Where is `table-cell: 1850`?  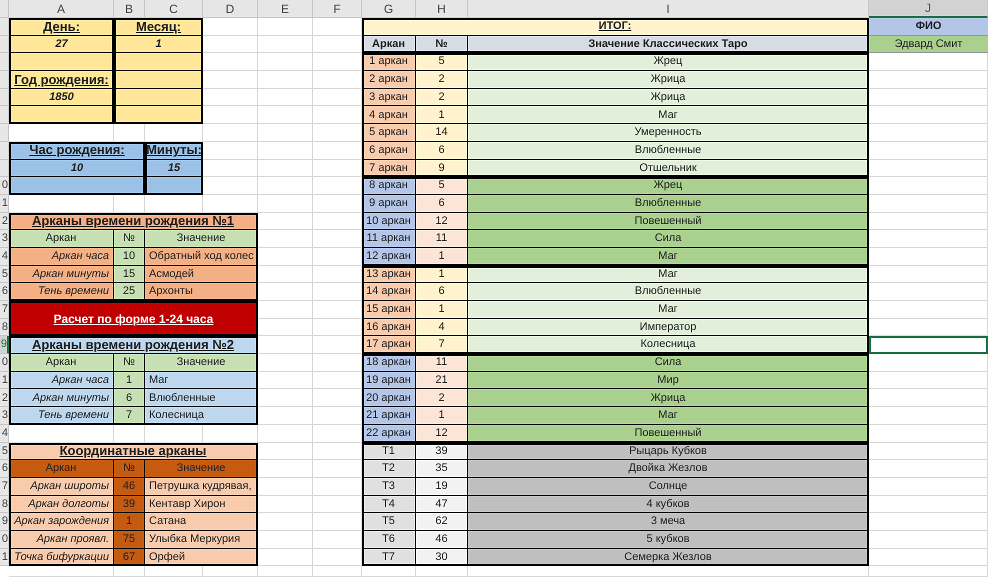 table-cell: 1850 is located at coordinates (61, 97).